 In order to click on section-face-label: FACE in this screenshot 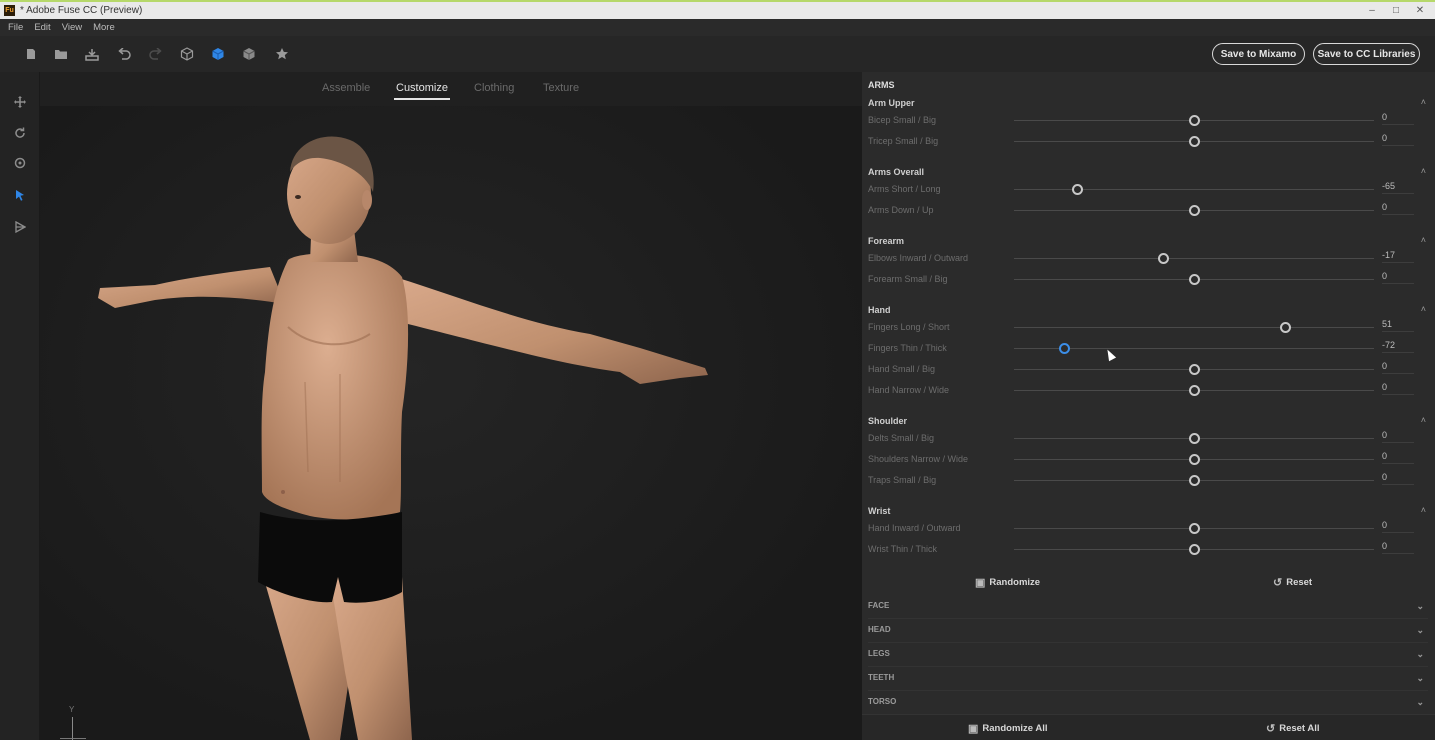, I will do `click(879, 605)`.